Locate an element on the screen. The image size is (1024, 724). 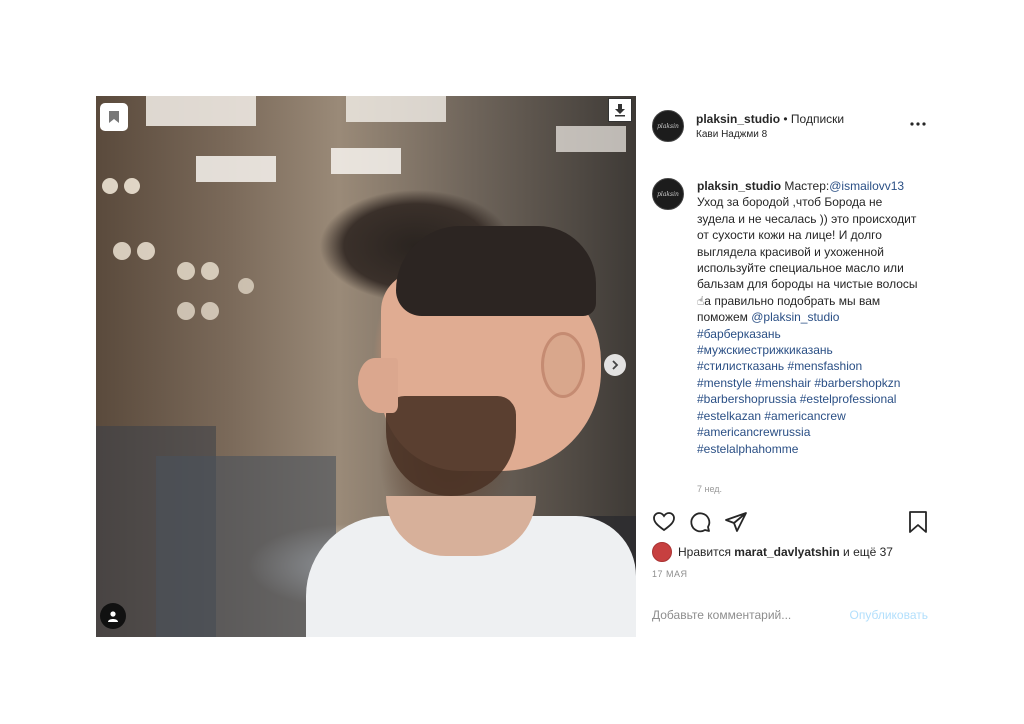
share-button is located at coordinates (736, 522).